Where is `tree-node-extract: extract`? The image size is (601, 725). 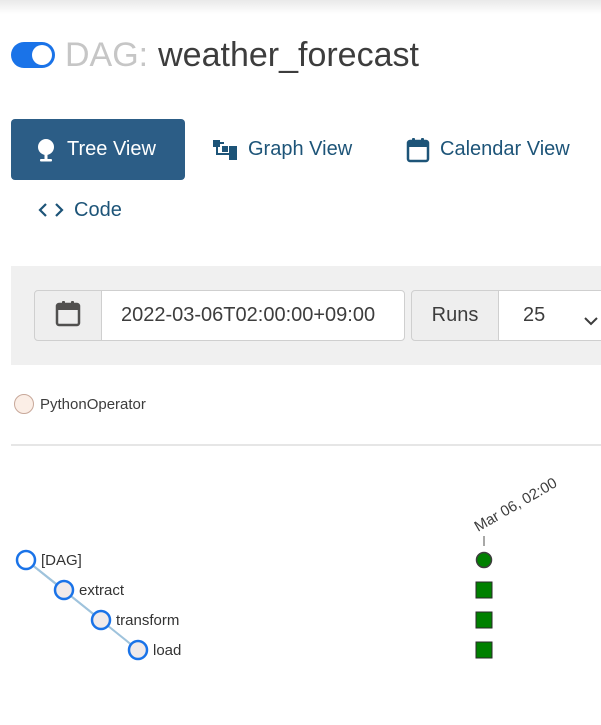
tree-node-extract: extract is located at coordinates (89, 590).